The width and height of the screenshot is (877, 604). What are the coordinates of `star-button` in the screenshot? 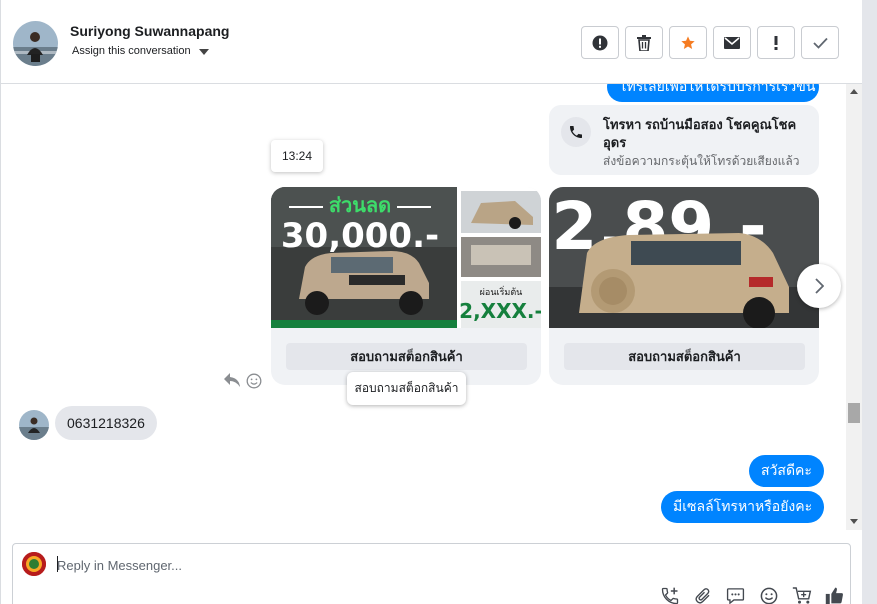 It's located at (688, 42).